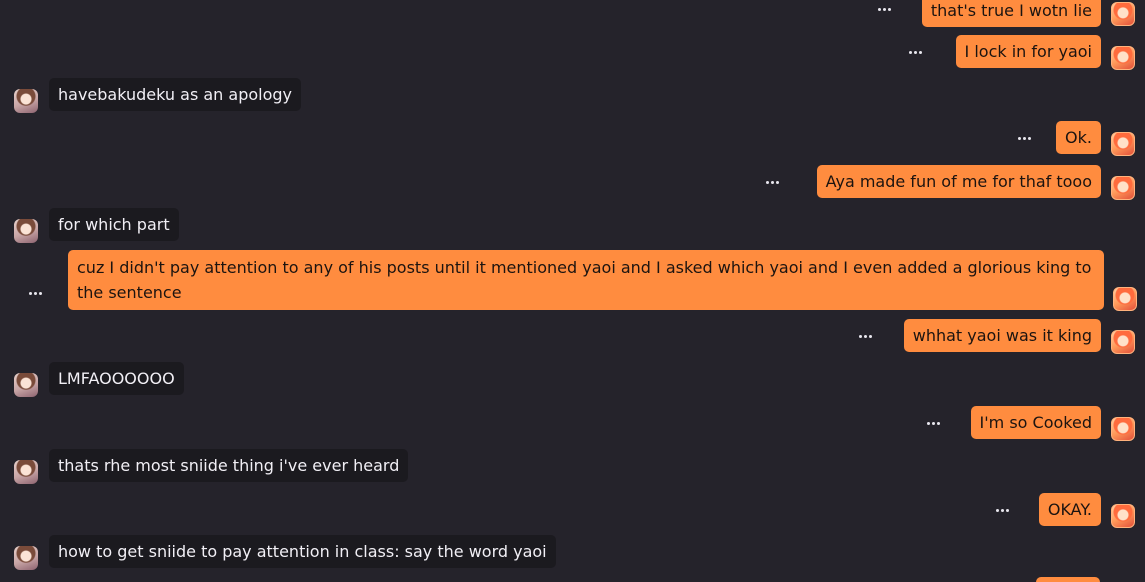 The height and width of the screenshot is (582, 1145). I want to click on outgoing-message, so click(1068, 579).